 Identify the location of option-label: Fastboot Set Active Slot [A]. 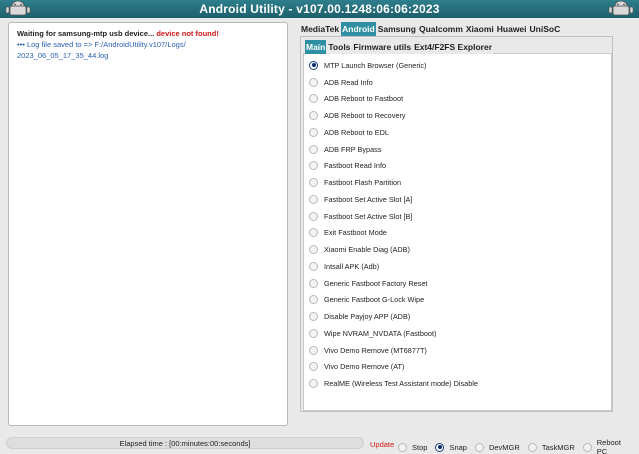
(368, 199).